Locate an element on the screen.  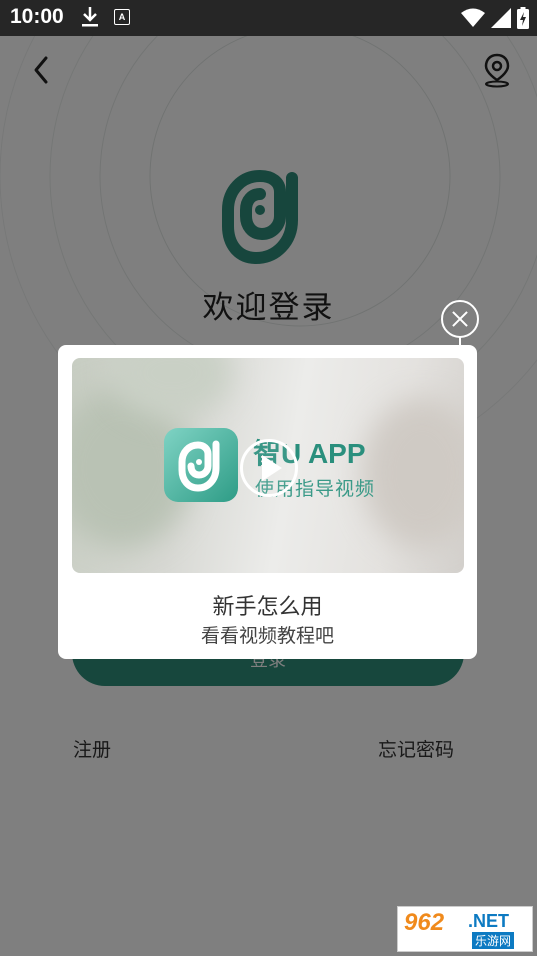
video-app-logo is located at coordinates (201, 465).